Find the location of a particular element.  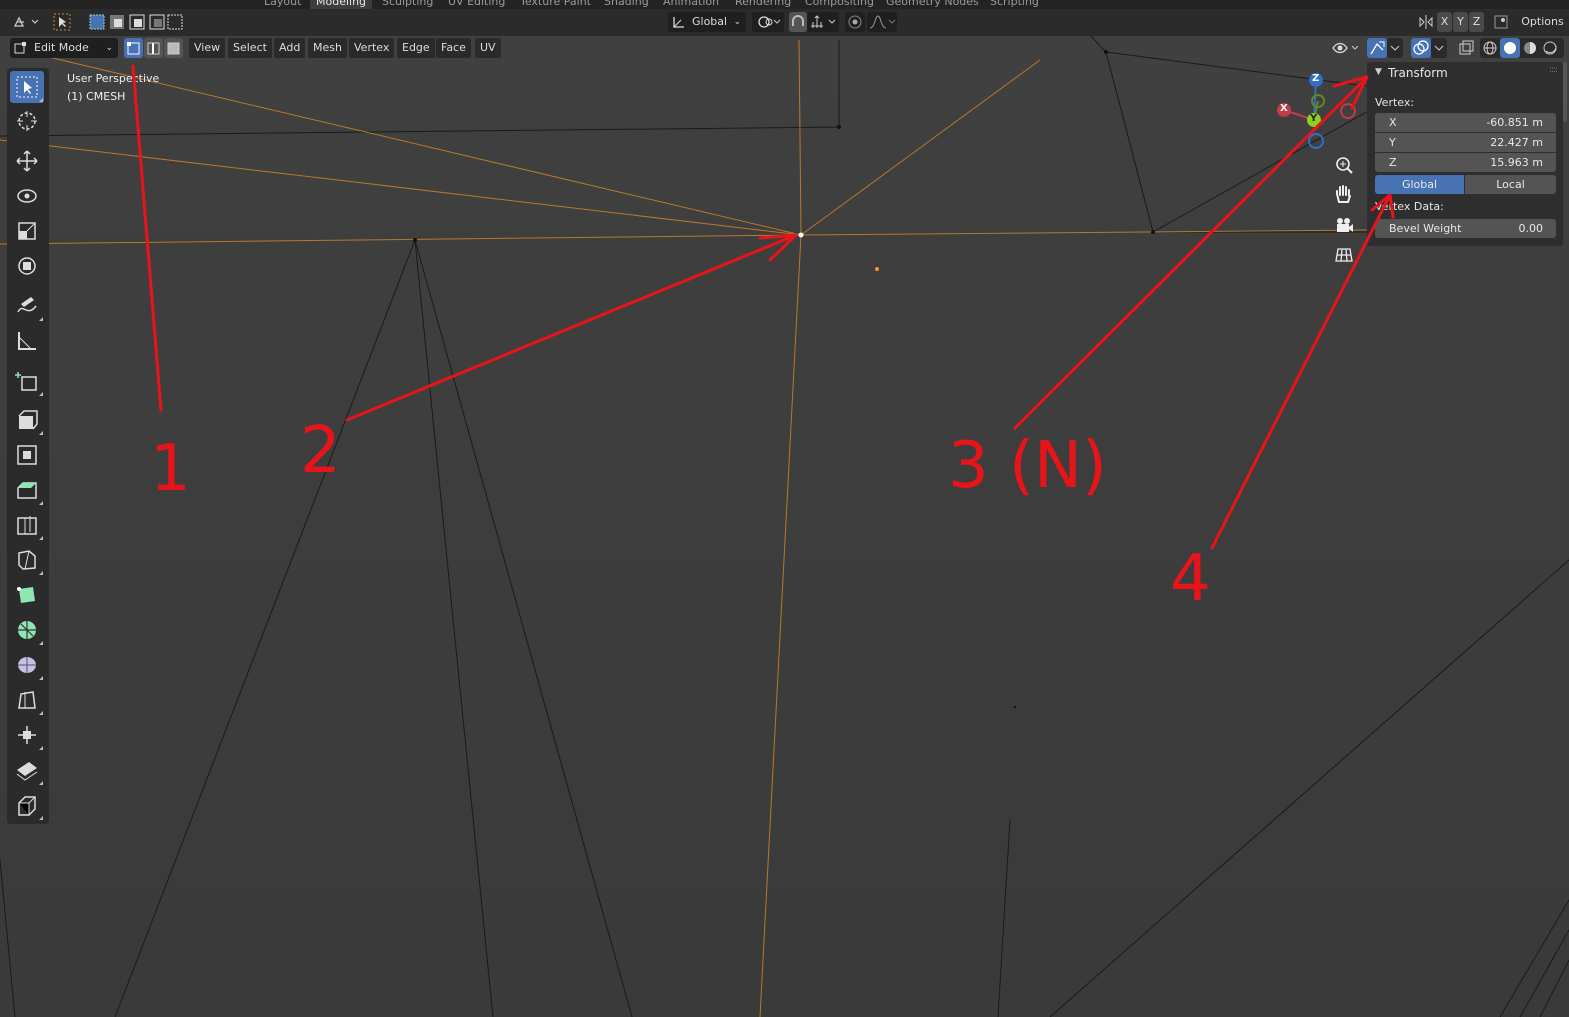

visibility-dropdown is located at coordinates (1346, 48).